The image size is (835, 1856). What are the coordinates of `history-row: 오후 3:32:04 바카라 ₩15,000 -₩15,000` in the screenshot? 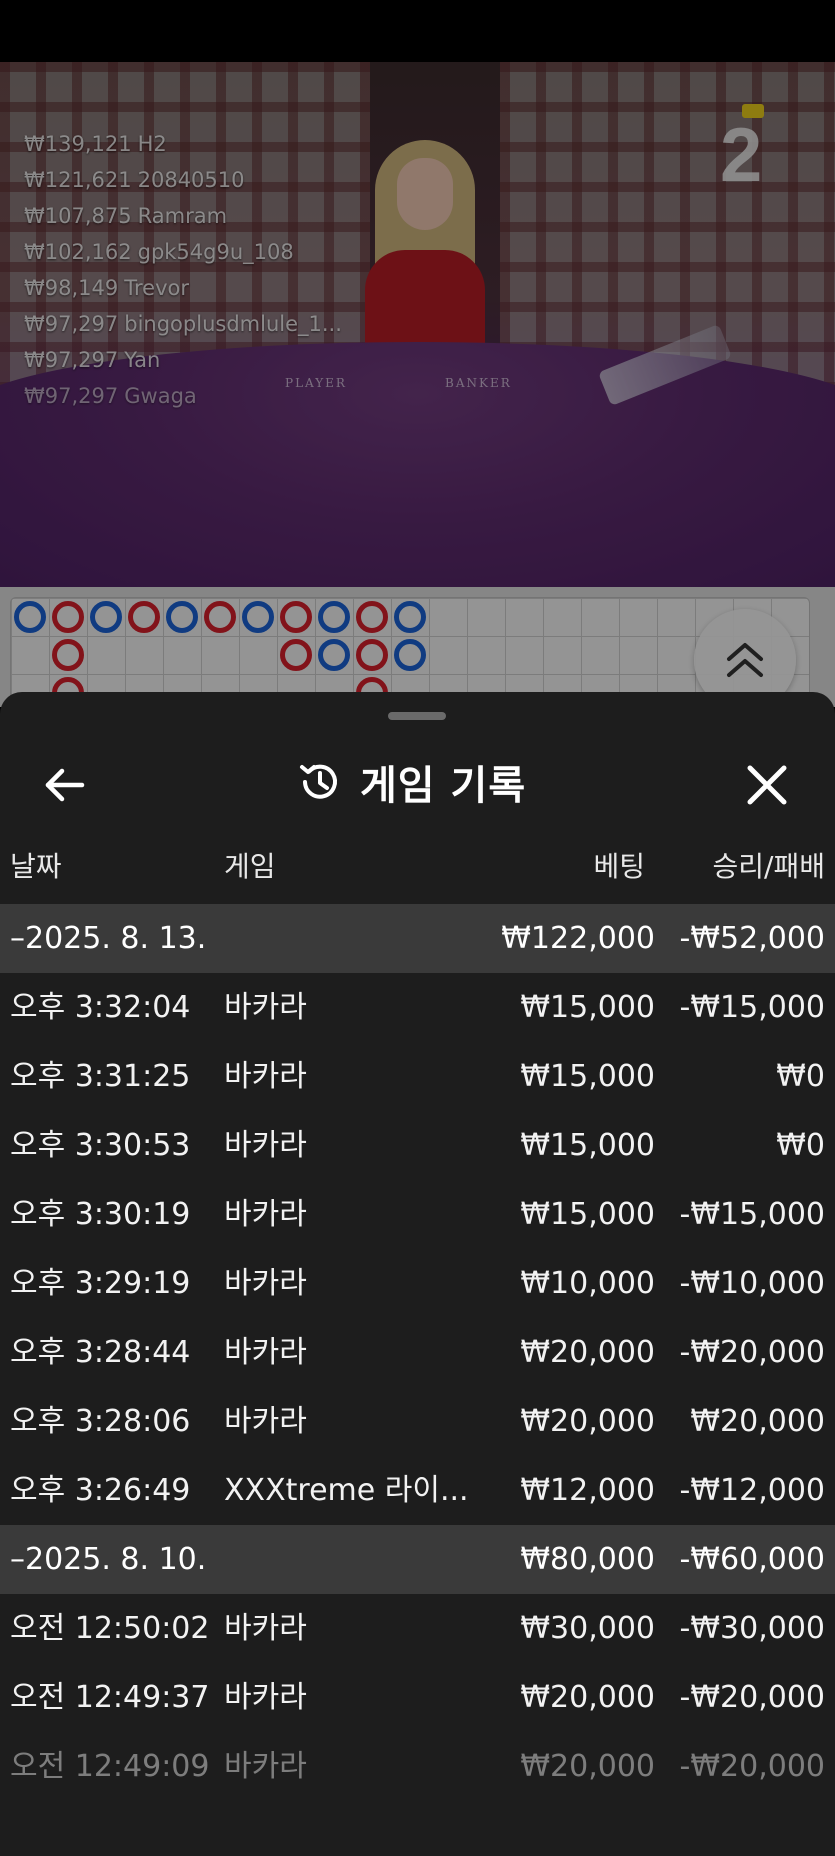 It's located at (417, 1007).